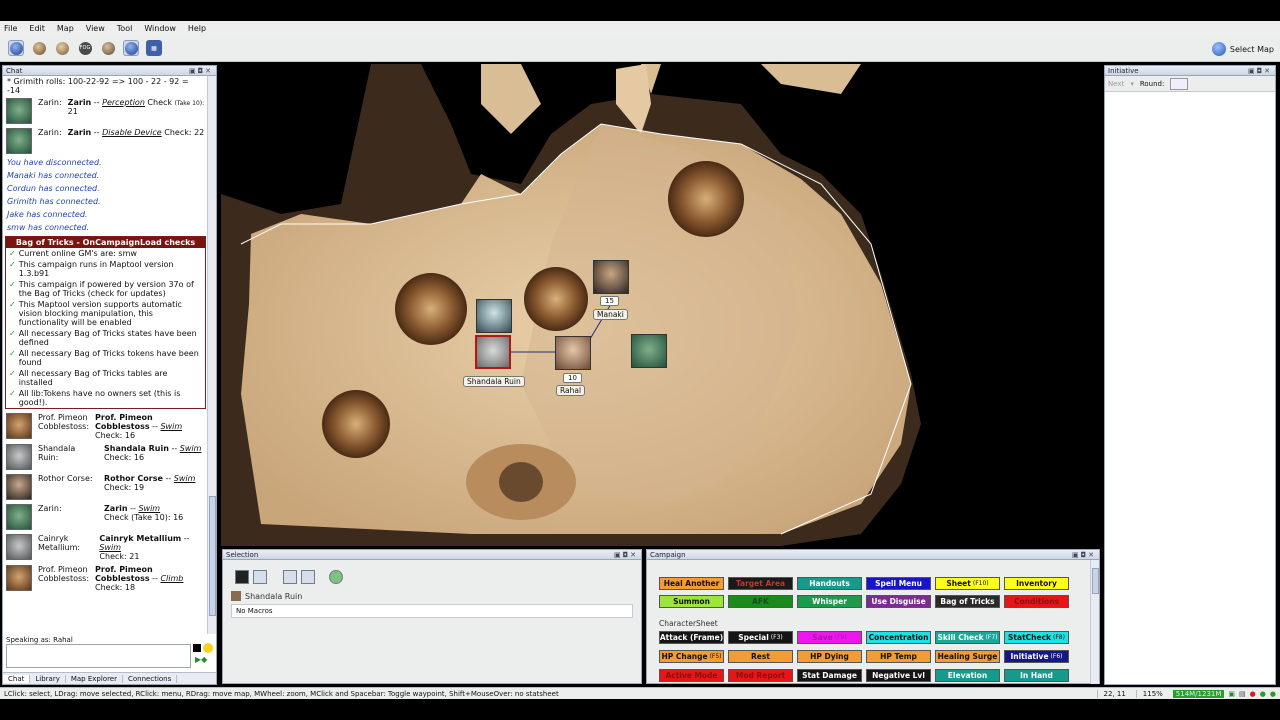 The width and height of the screenshot is (1280, 720). I want to click on menu-edit: Edit, so click(37, 28).